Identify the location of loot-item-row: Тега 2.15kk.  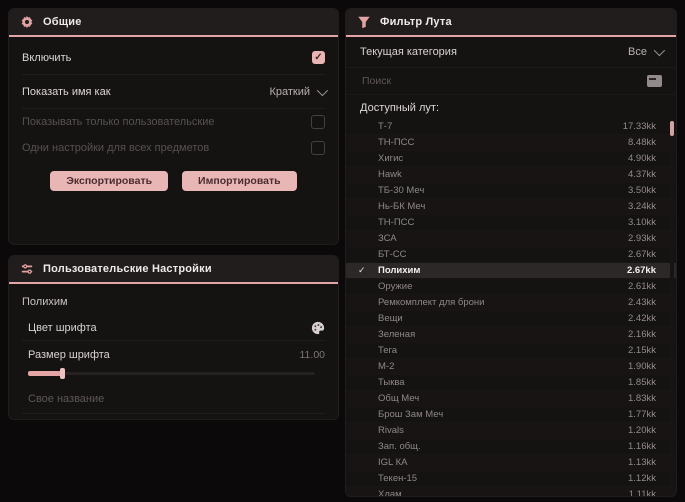
(511, 351).